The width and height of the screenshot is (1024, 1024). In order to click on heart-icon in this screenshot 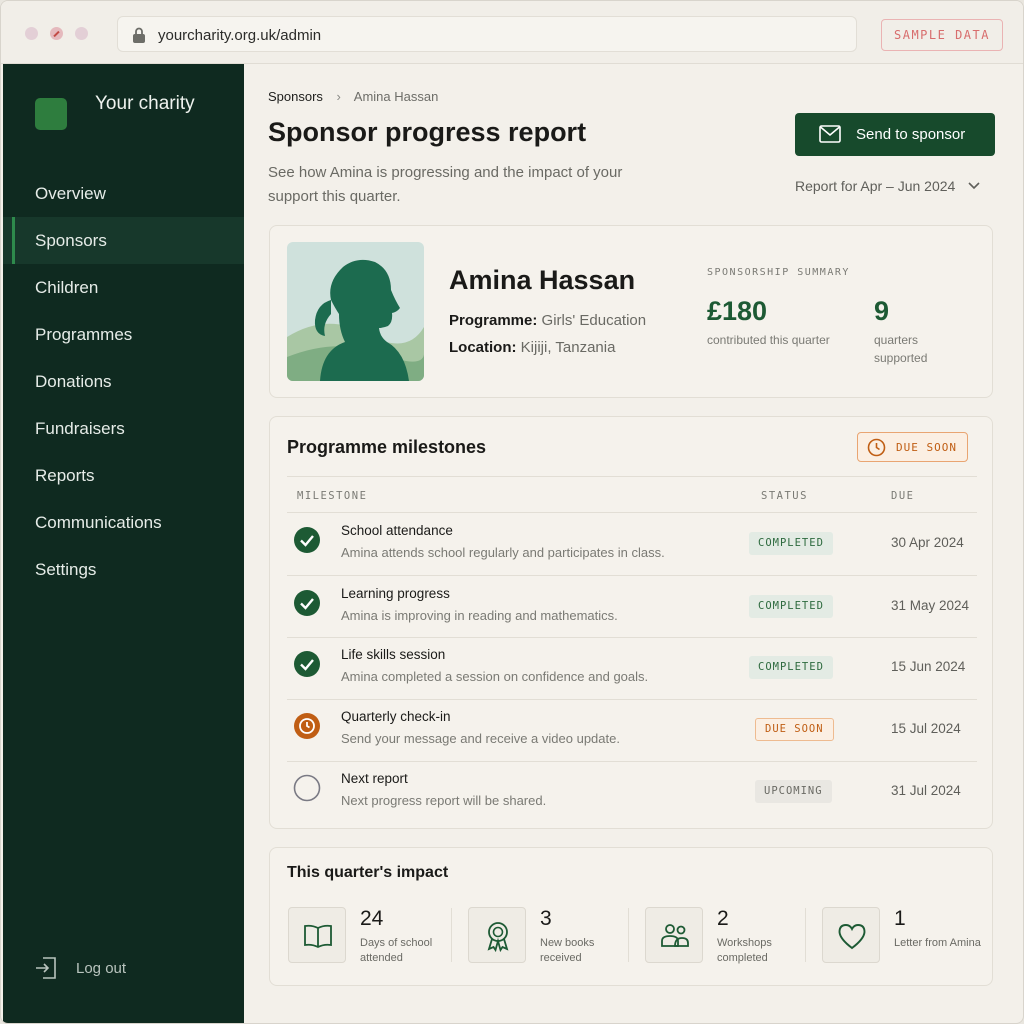, I will do `click(852, 937)`.